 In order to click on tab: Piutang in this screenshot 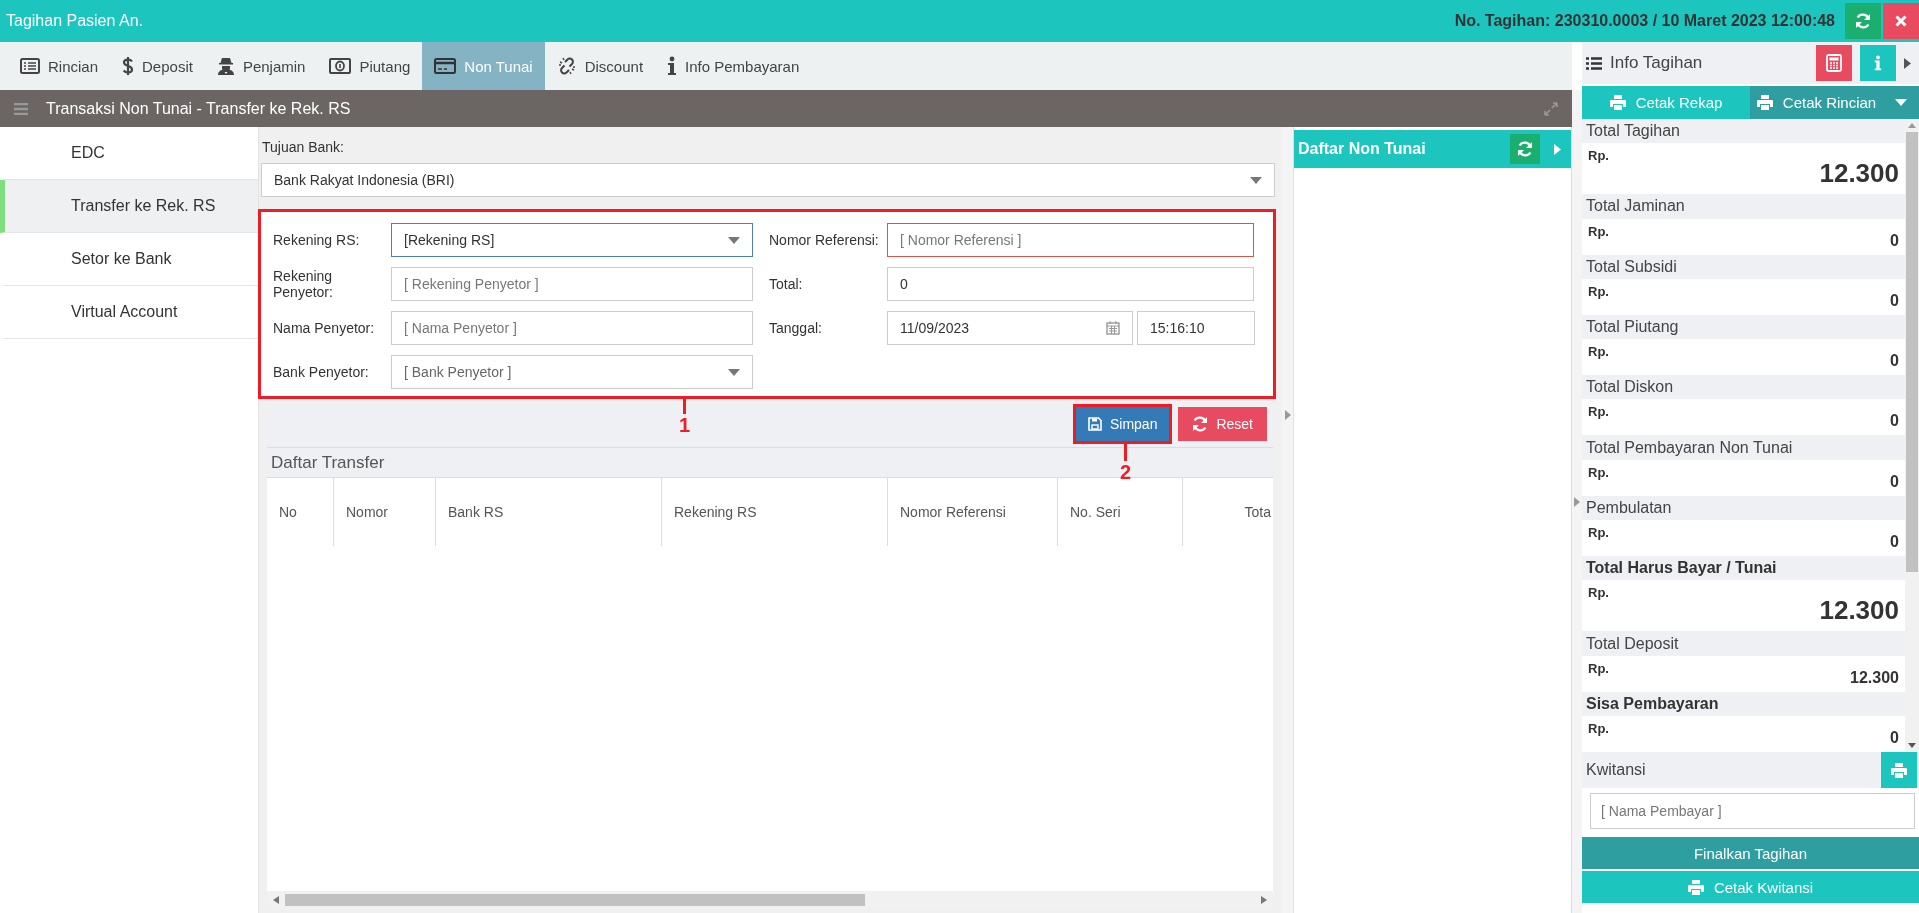, I will do `click(370, 66)`.